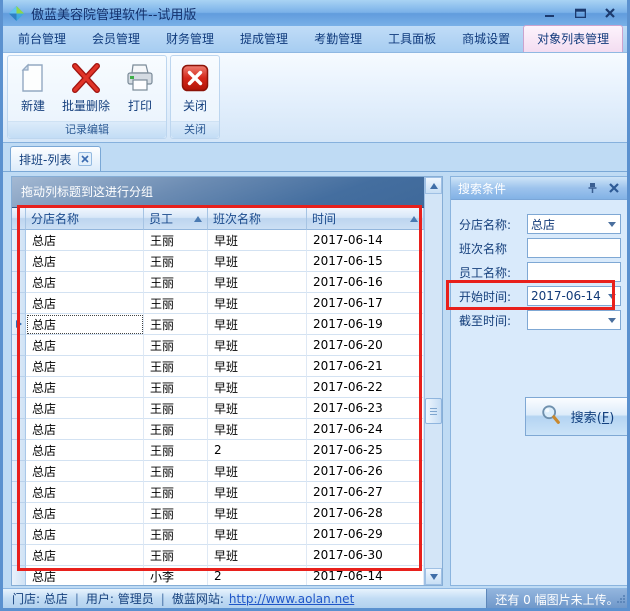 The width and height of the screenshot is (630, 611). I want to click on menu-tab: 前台管理, so click(42, 39).